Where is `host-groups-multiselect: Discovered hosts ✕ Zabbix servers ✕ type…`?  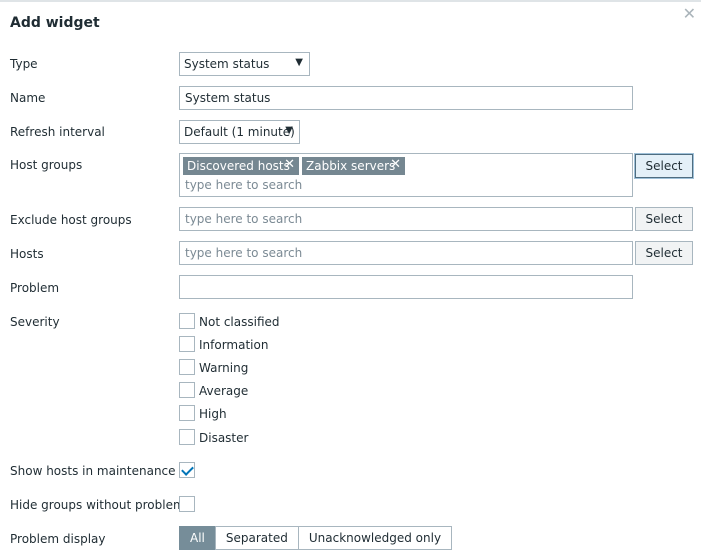
host-groups-multiselect: Discovered hosts ✕ Zabbix servers ✕ type… is located at coordinates (406, 175).